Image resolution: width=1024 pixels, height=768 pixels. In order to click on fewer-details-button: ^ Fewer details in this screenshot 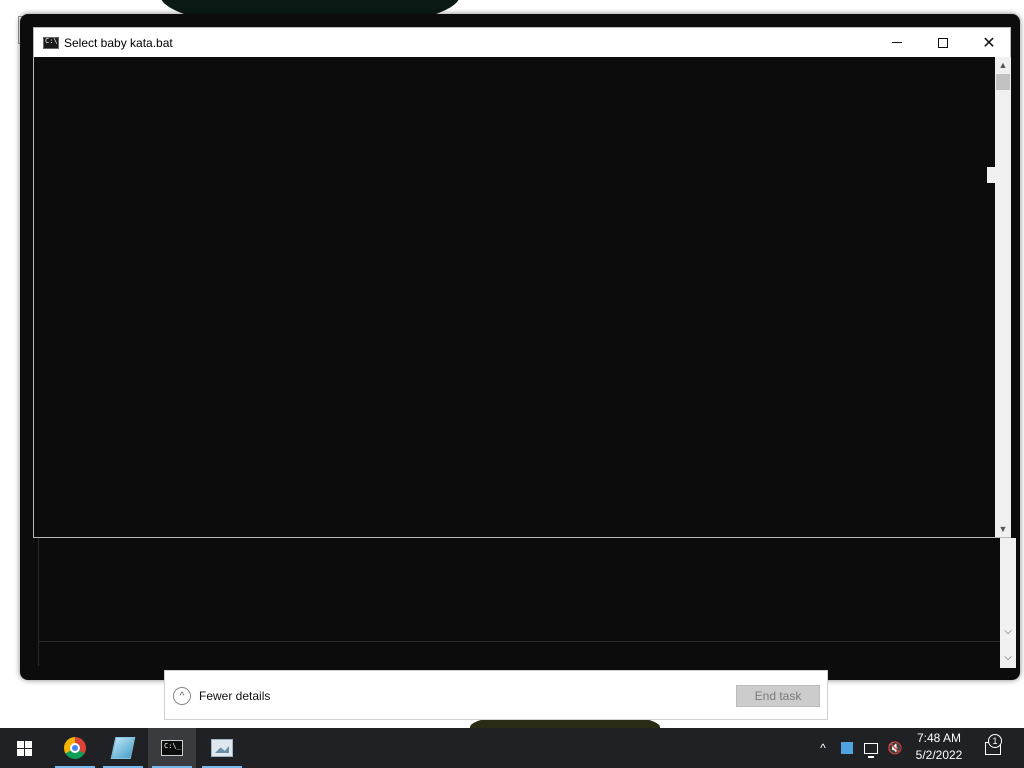, I will do `click(221, 696)`.